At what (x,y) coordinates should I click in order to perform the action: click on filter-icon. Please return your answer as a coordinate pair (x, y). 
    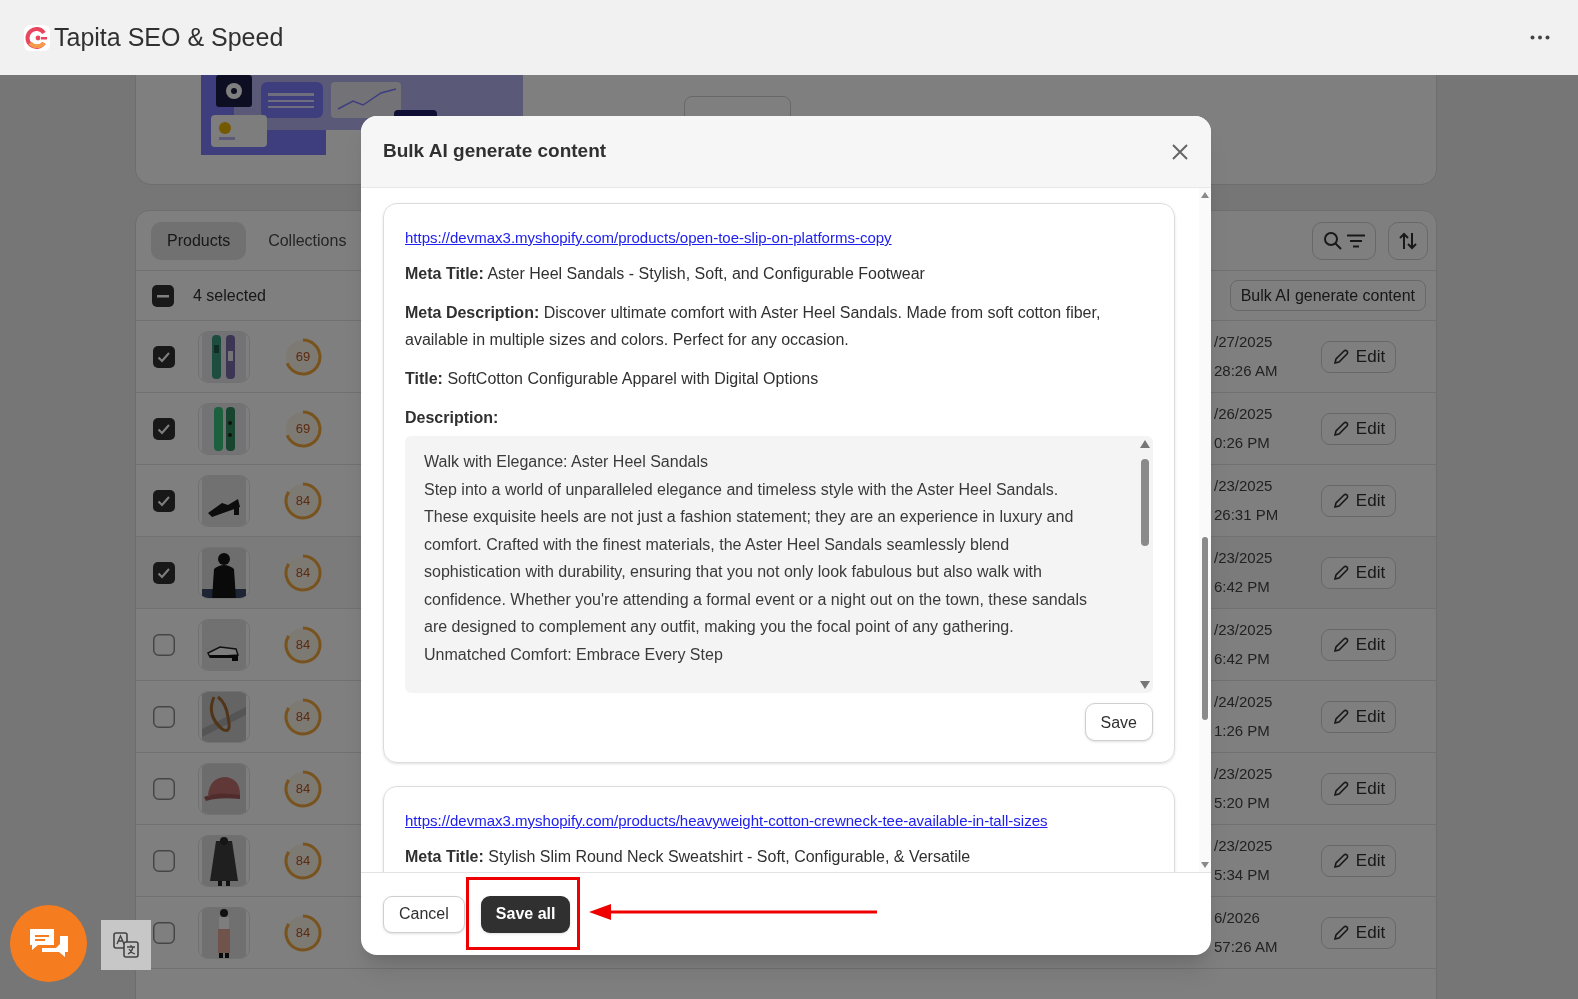
    Looking at the image, I should click on (1355, 240).